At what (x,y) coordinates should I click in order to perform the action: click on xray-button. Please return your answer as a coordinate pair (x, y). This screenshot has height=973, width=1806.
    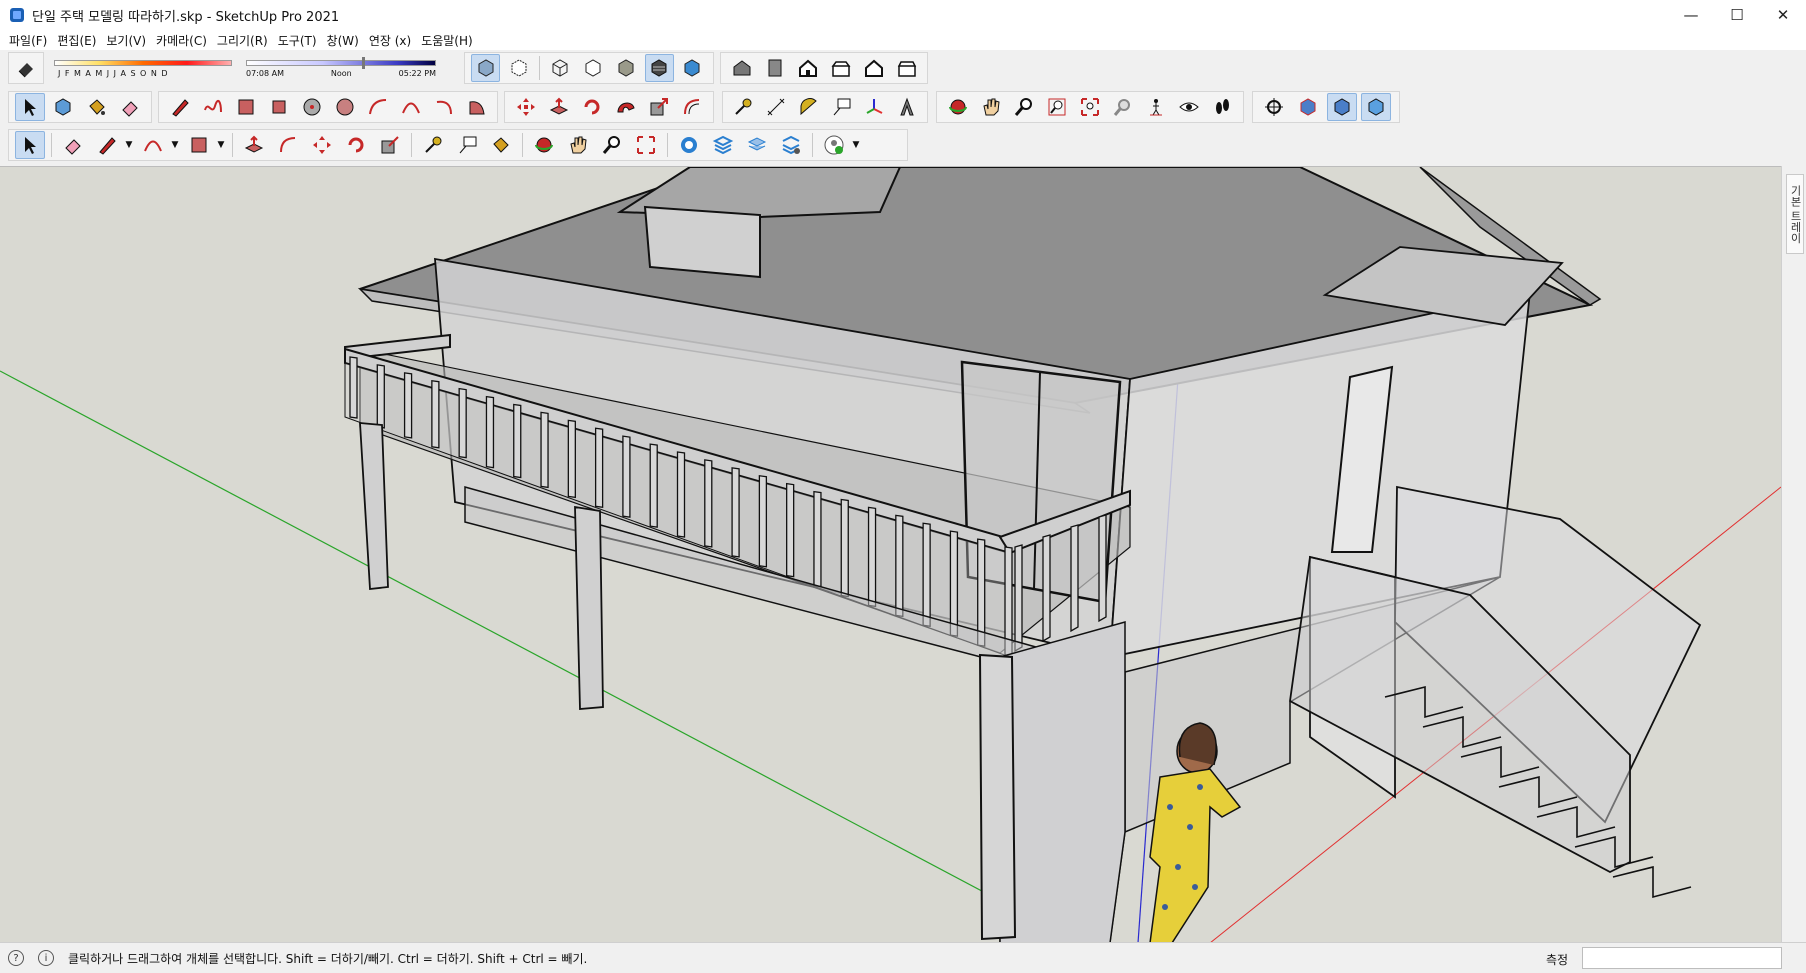
    Looking at the image, I should click on (486, 68).